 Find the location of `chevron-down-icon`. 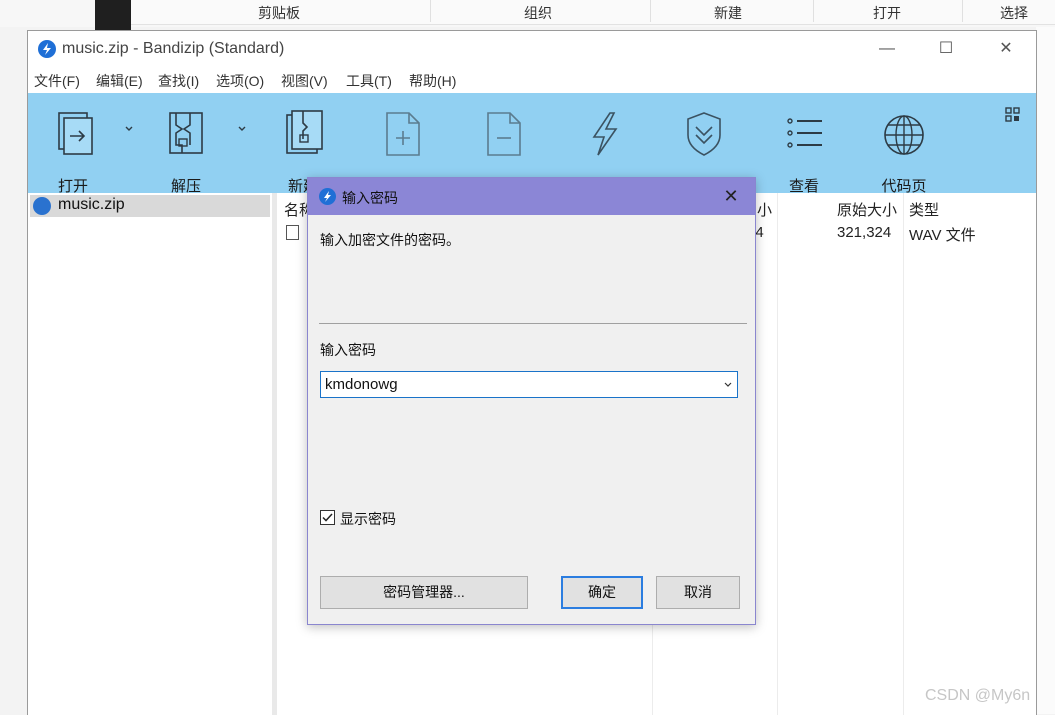

chevron-down-icon is located at coordinates (728, 385).